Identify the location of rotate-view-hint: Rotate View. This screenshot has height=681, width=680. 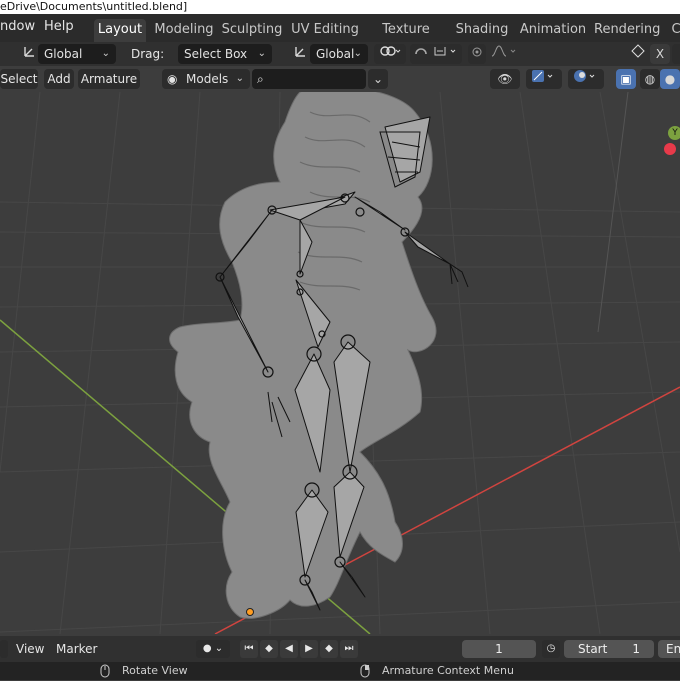
(155, 670).